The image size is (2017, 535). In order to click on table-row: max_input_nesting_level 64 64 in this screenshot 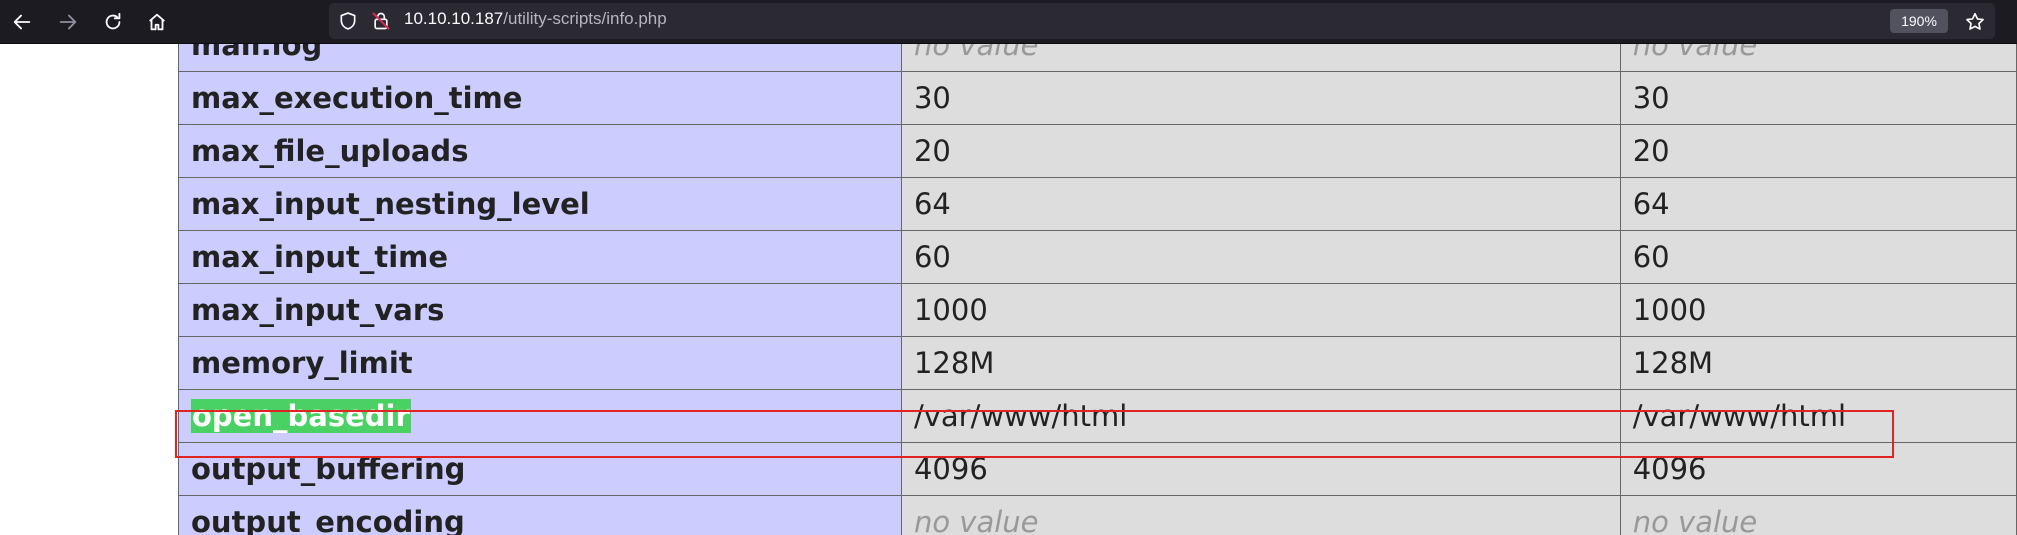, I will do `click(1097, 204)`.